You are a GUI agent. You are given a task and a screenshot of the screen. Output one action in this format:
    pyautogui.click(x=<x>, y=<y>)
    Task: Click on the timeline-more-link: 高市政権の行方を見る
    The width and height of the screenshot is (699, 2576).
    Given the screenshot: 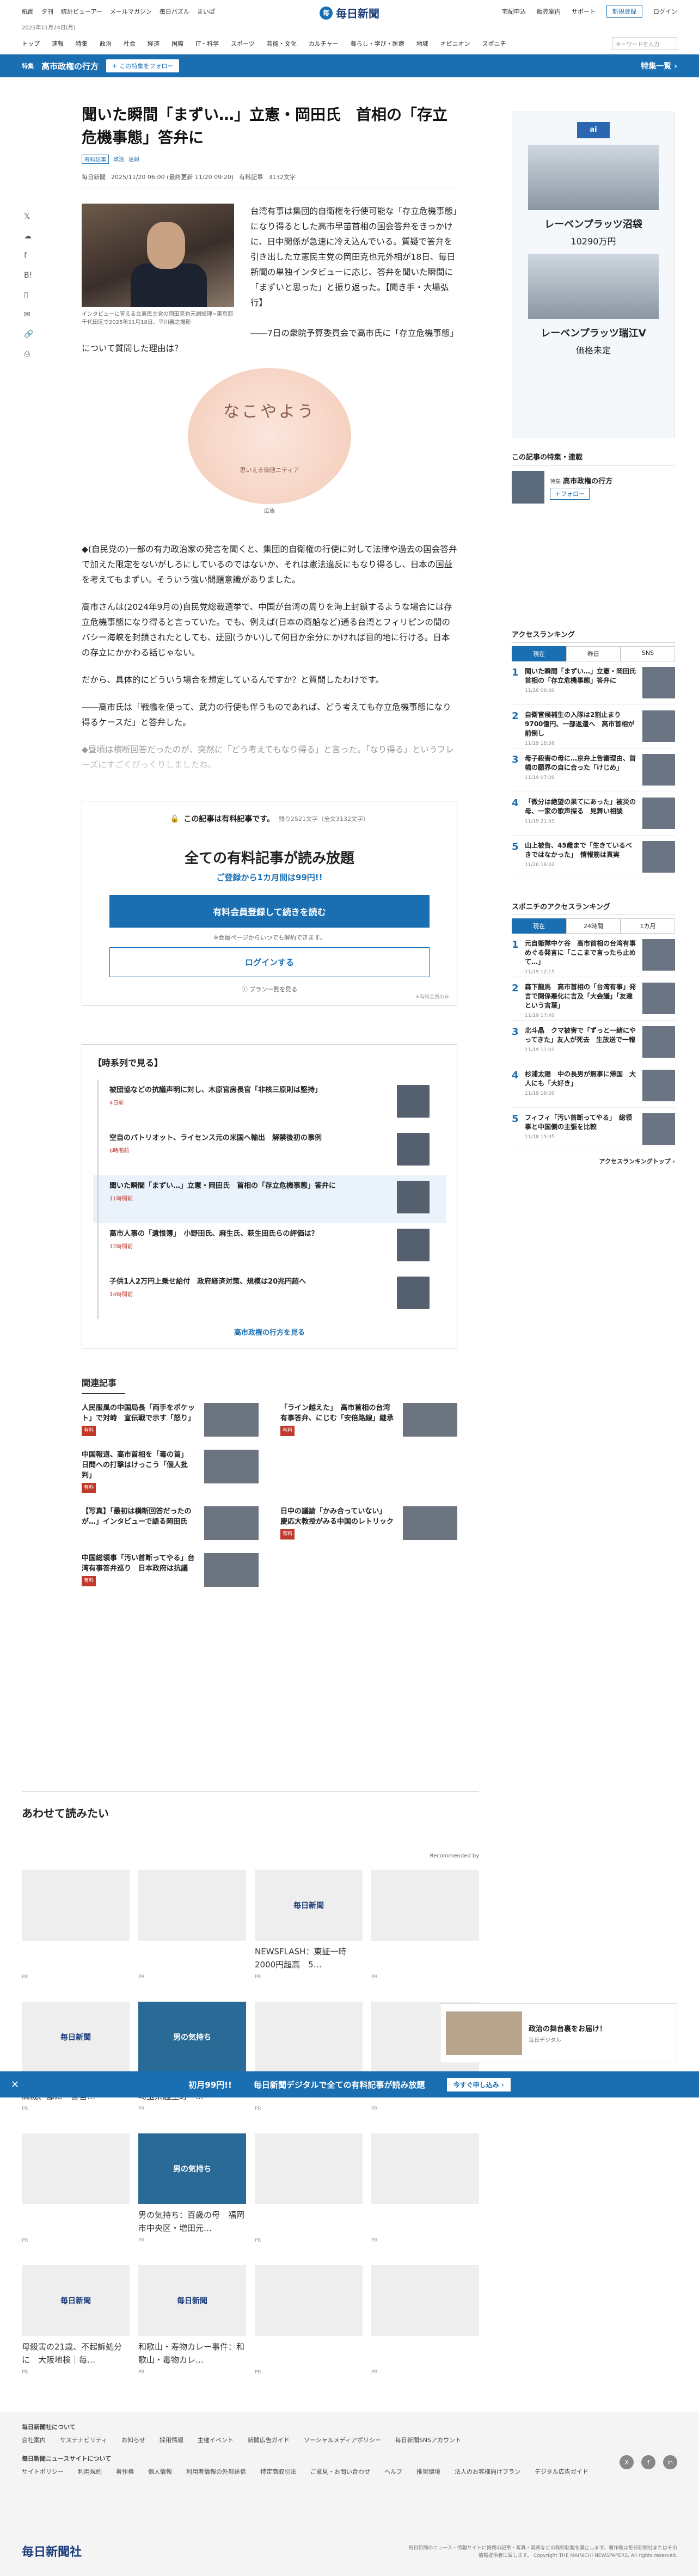 What is the action you would take?
    pyautogui.click(x=269, y=1332)
    